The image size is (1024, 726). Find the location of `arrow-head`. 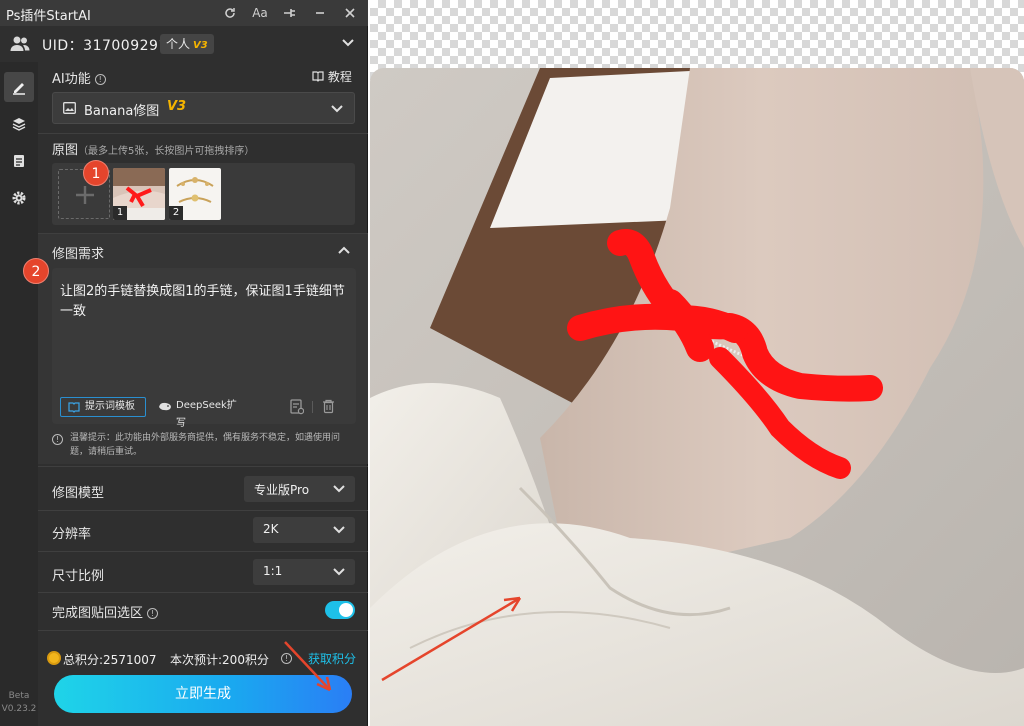

arrow-head is located at coordinates (512, 604).